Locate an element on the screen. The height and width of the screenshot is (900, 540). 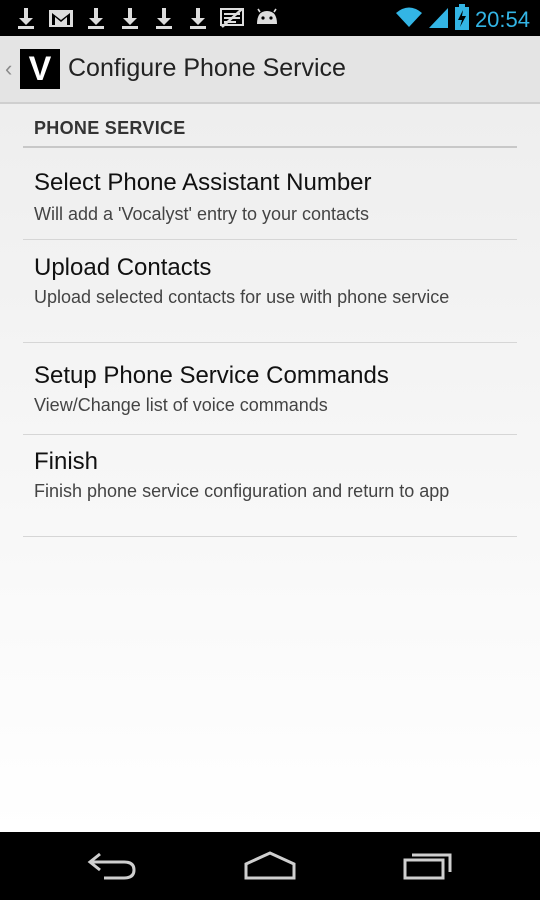
chevron-left-icon: ‹ is located at coordinates (9, 68).